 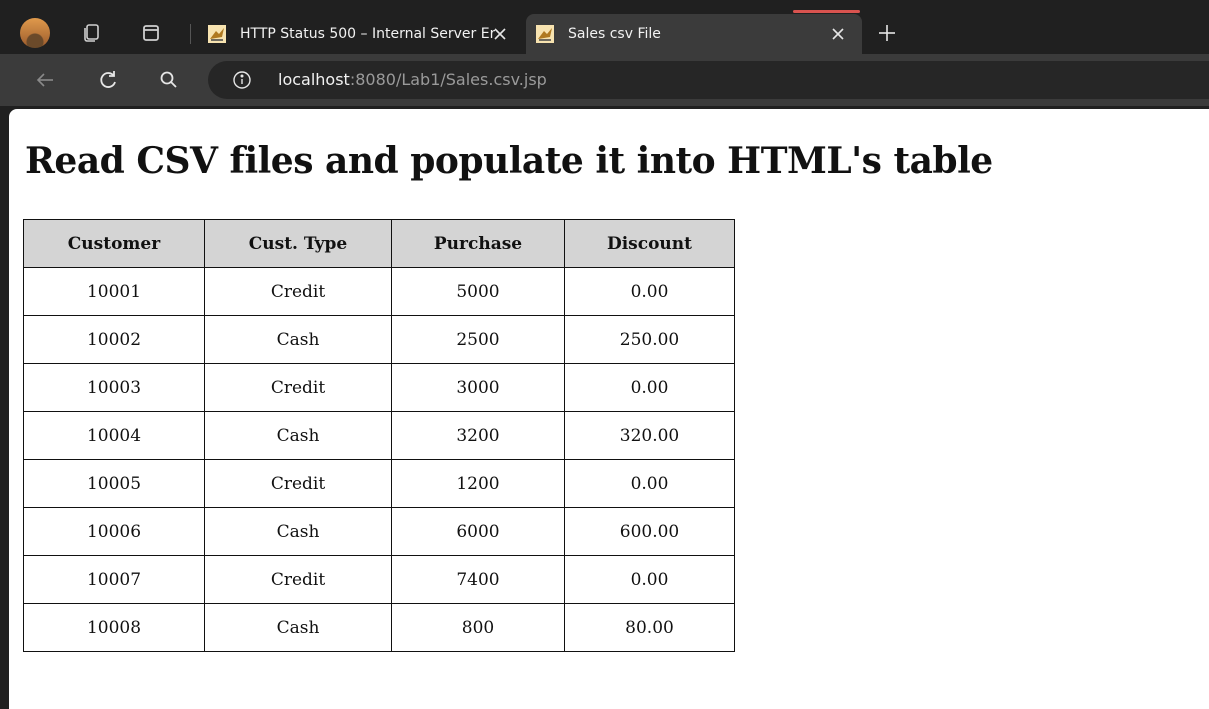 What do you see at coordinates (887, 33) in the screenshot?
I see `new-tab-icon` at bounding box center [887, 33].